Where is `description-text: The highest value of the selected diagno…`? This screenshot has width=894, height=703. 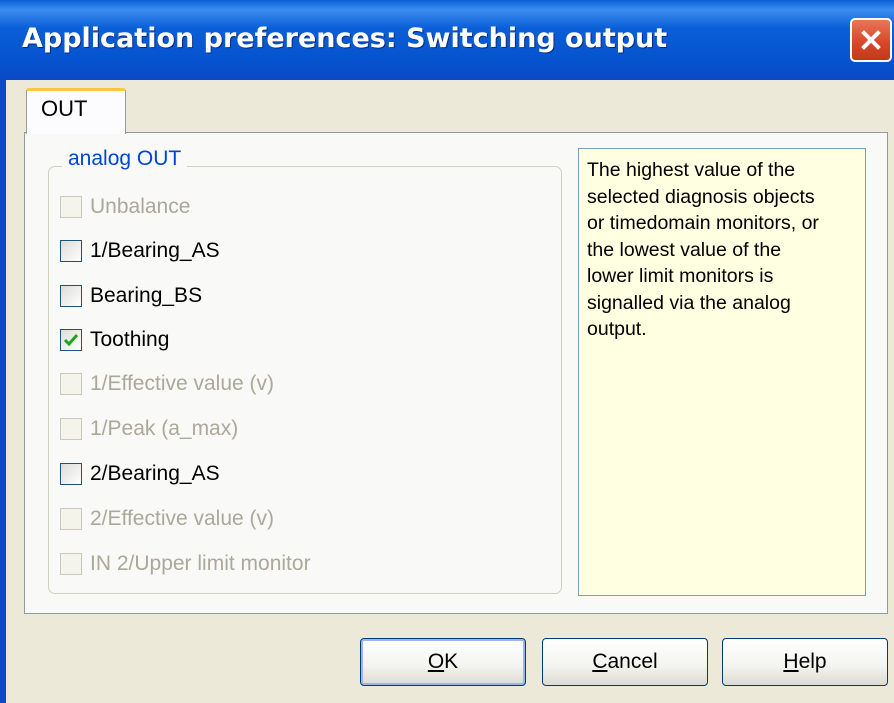 description-text: The highest value of the selected diagno… is located at coordinates (703, 249).